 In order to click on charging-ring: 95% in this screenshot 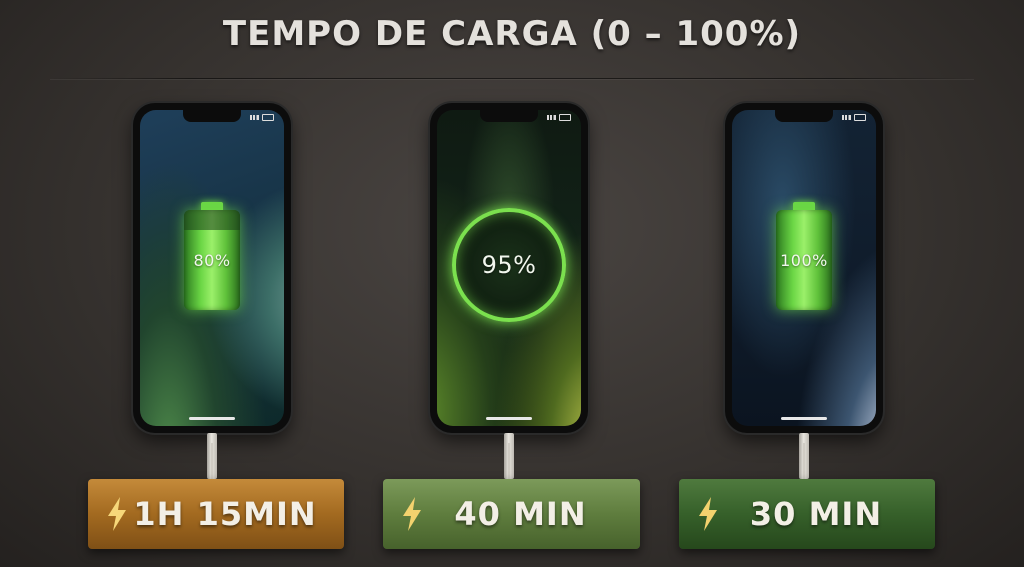, I will do `click(509, 265)`.